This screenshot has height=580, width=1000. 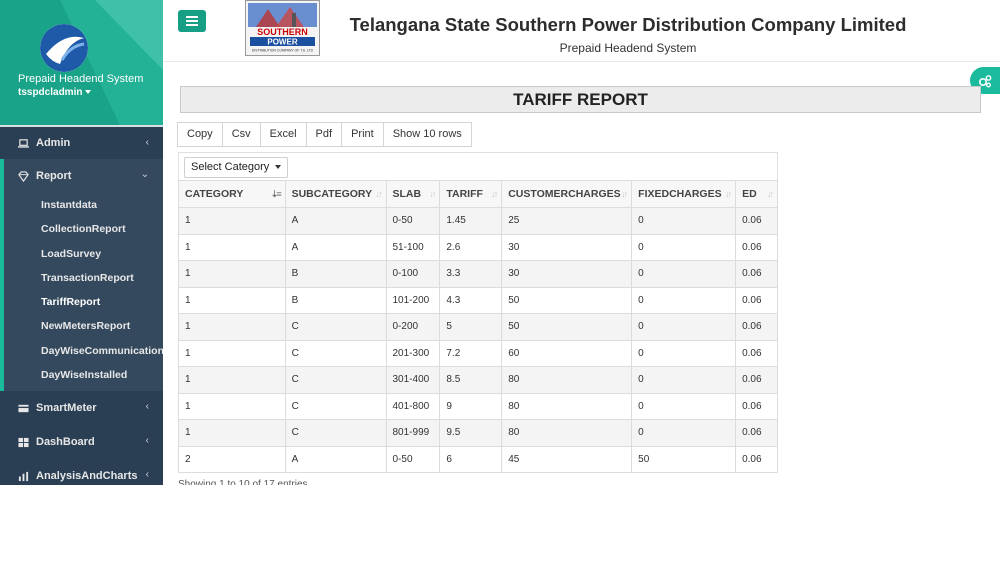 I want to click on cell-tariff: 1.45, so click(x=471, y=221).